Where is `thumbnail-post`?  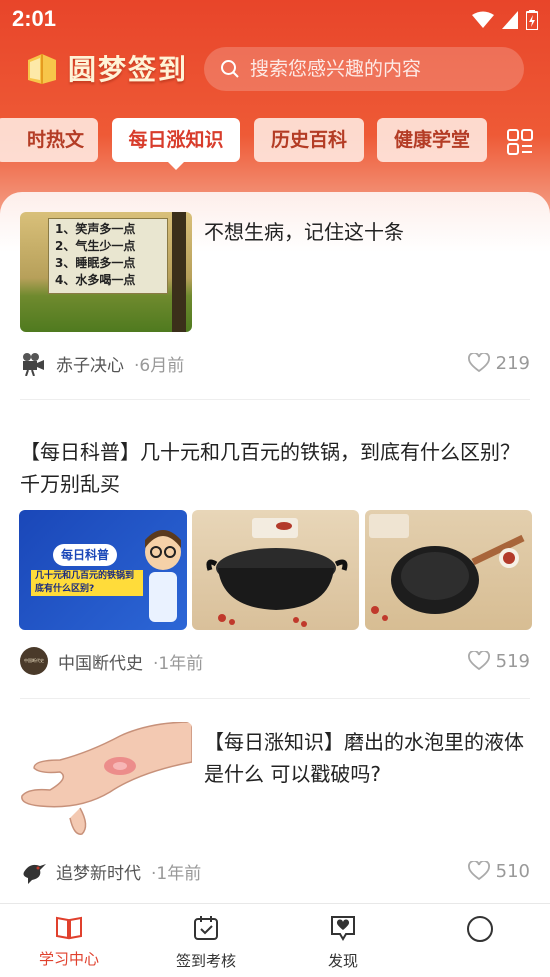 thumbnail-post is located at coordinates (179, 272).